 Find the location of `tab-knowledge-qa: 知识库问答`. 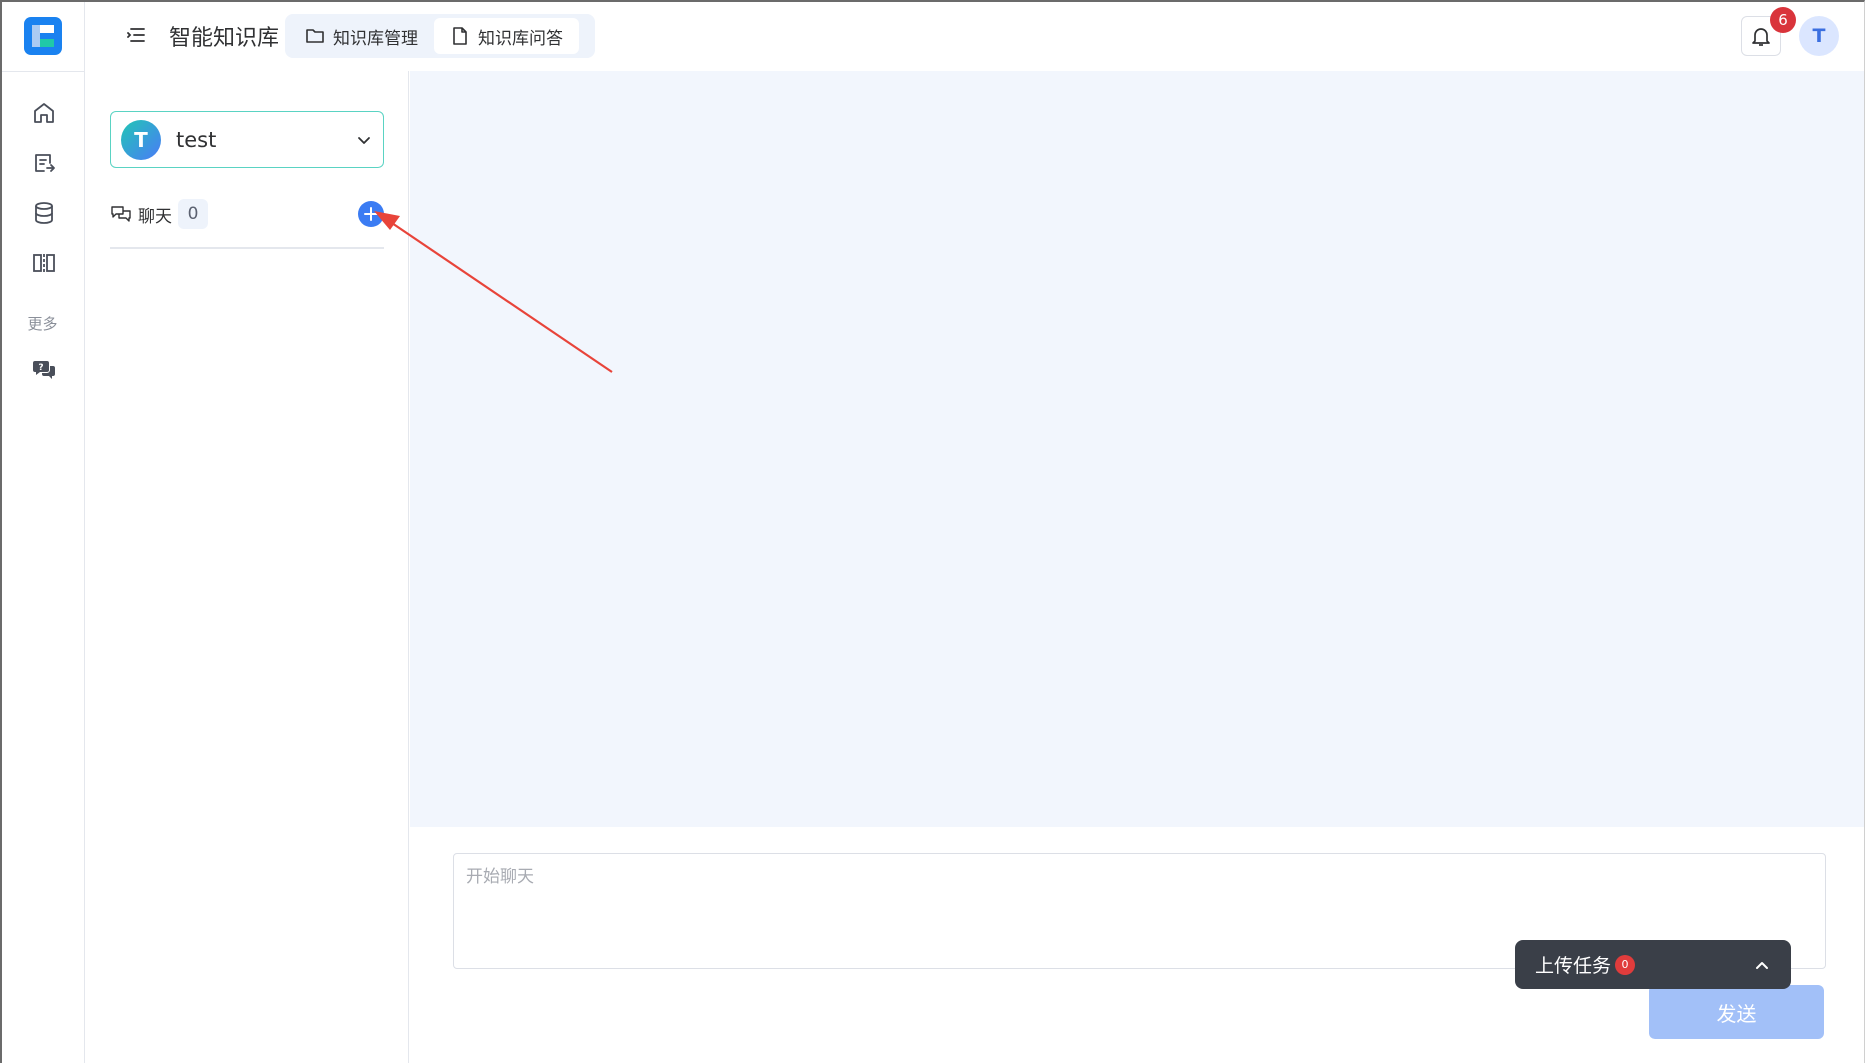

tab-knowledge-qa: 知识库问答 is located at coordinates (506, 36).